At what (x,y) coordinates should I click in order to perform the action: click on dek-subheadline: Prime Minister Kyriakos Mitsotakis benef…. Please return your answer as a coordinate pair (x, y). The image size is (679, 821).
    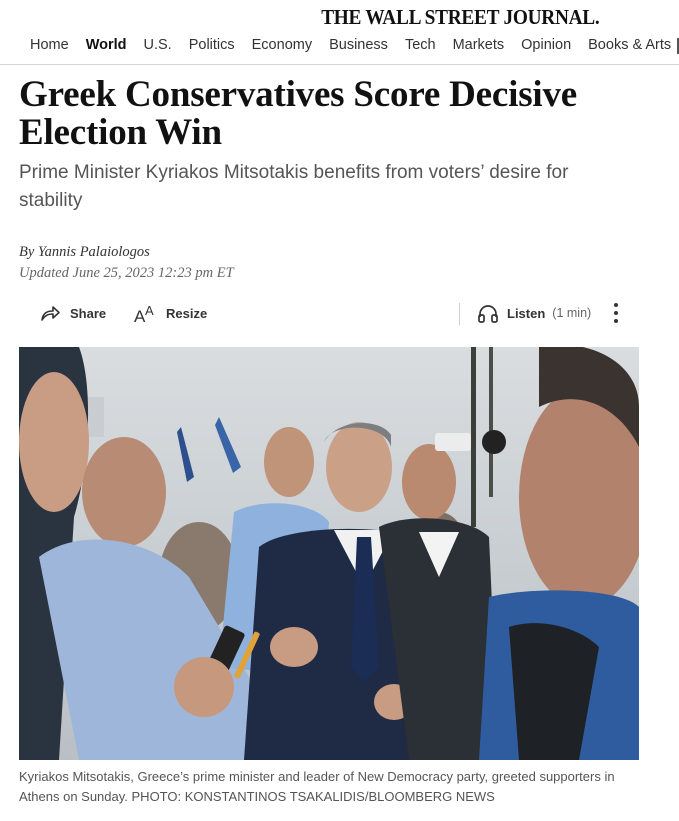
    Looking at the image, I should click on (294, 186).